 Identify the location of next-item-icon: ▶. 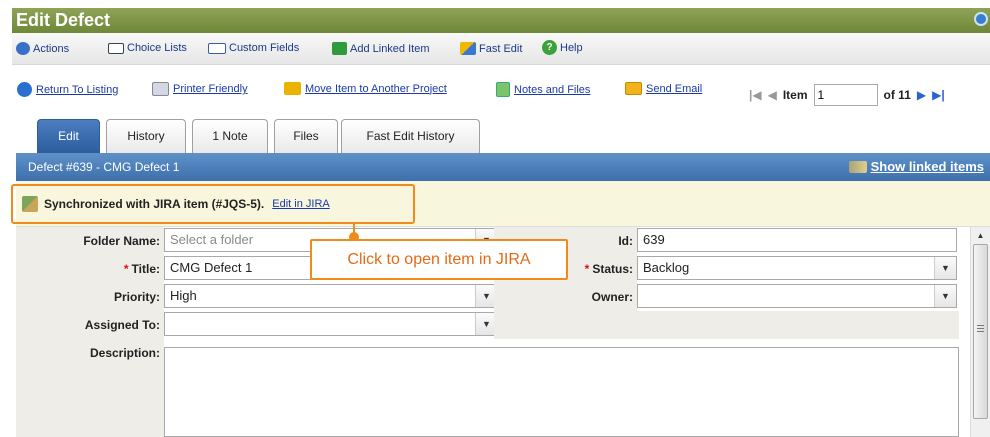
(921, 95).